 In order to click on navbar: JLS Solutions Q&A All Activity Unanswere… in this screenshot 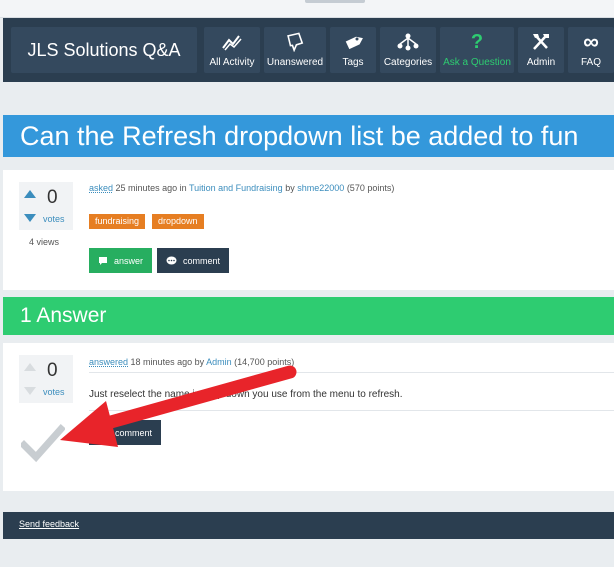, I will do `click(308, 50)`.